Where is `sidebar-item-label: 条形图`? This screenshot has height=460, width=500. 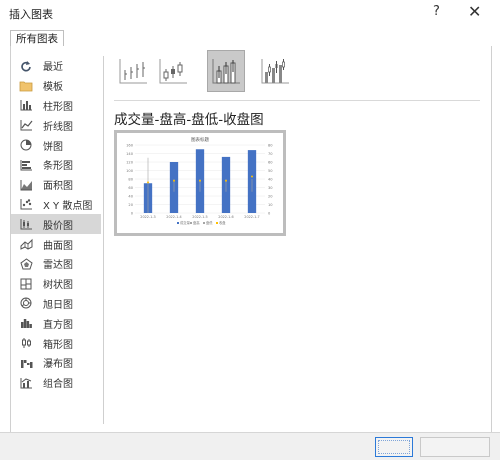 sidebar-item-label: 条形图 is located at coordinates (58, 167).